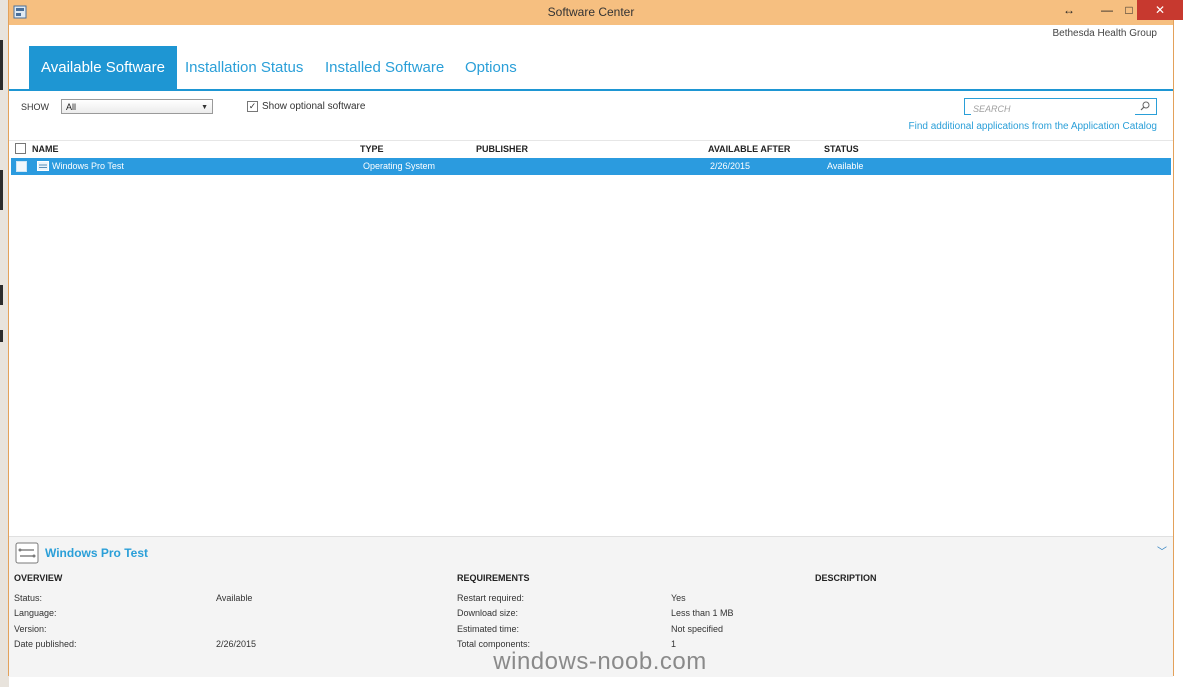 Image resolution: width=1200 pixels, height=687 pixels. I want to click on show-filter-value: All, so click(71, 107).